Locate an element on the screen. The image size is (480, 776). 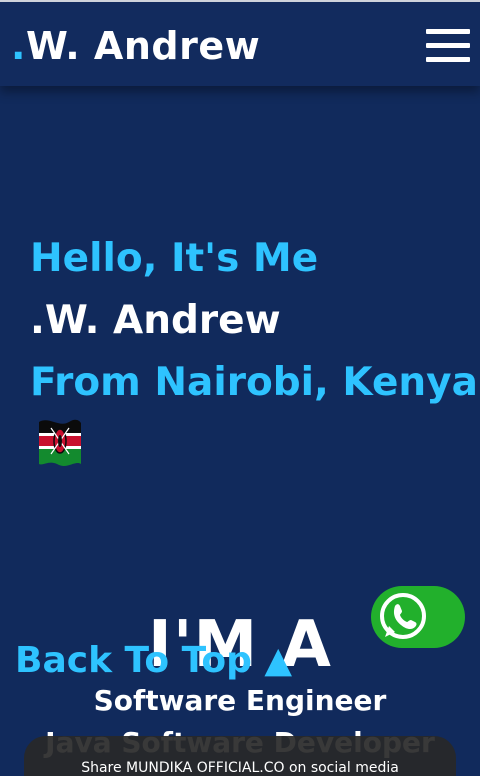
menu-bar-top is located at coordinates (448, 31).